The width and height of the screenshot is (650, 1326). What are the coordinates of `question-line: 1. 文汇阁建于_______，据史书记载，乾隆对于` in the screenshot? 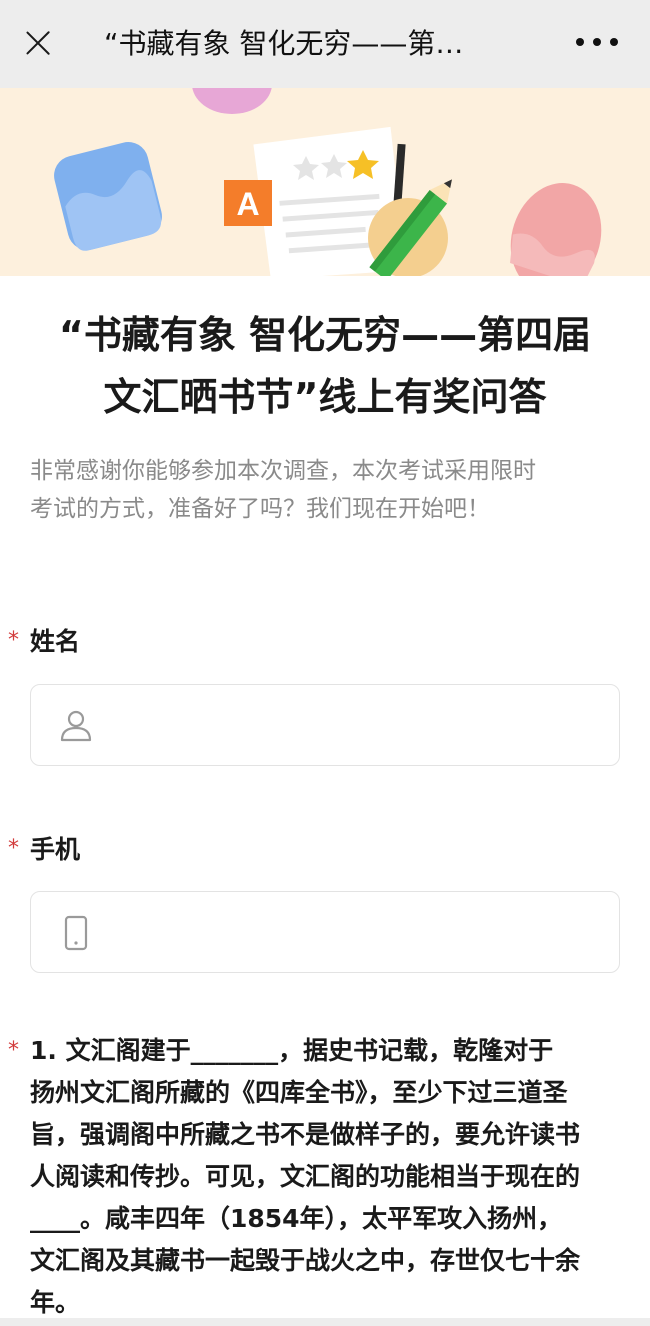 It's located at (292, 1050).